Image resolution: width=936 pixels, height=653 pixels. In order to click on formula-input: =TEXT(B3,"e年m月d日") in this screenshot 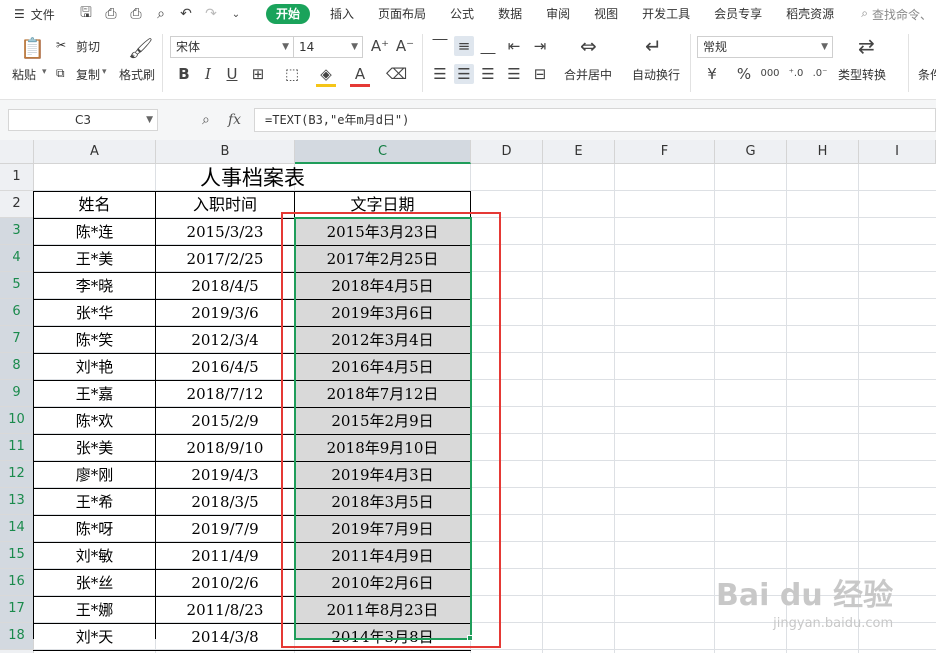, I will do `click(595, 120)`.